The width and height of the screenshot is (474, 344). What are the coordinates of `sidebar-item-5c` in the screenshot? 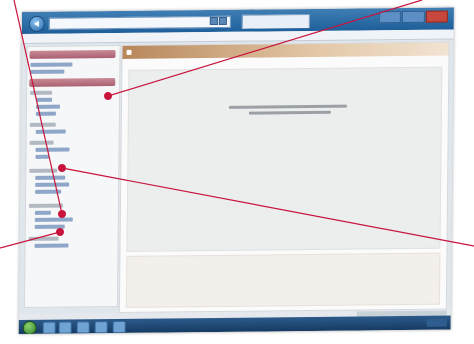 It's located at (49, 226).